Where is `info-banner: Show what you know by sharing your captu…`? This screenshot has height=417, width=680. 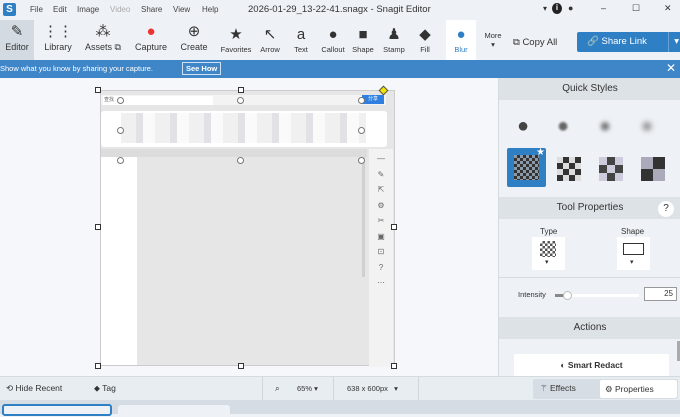
info-banner: Show what you know by sharing your captu… is located at coordinates (340, 69).